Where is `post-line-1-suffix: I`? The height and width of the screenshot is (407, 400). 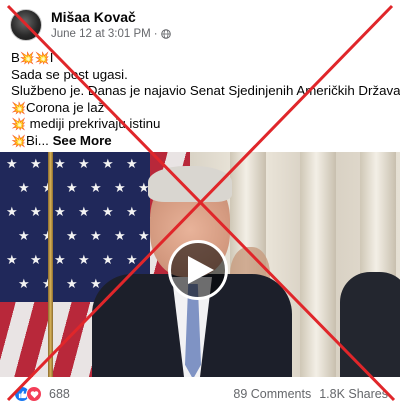
post-line-1-suffix: I is located at coordinates (51, 57).